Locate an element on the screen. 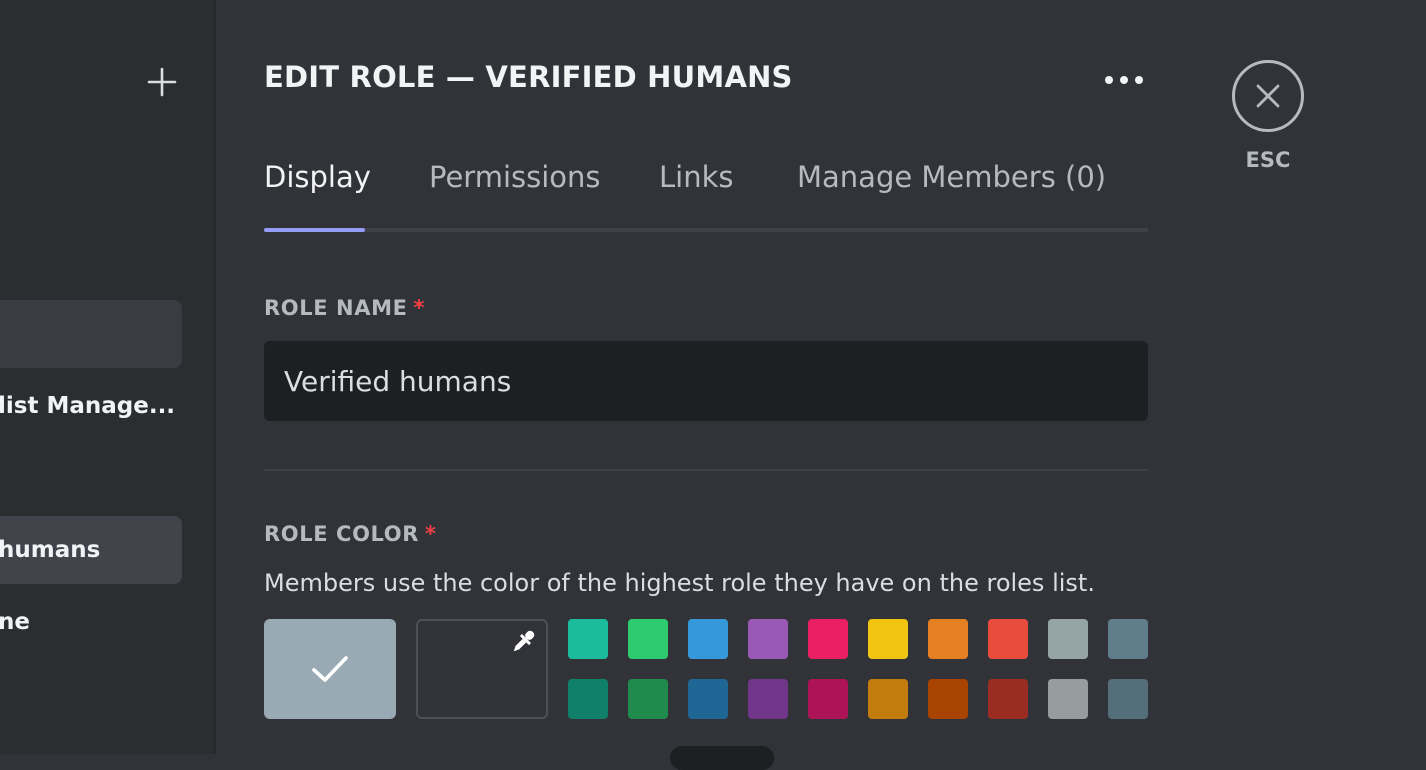 The image size is (1426, 770). role-name-label: ROLE NAME * is located at coordinates (344, 308).